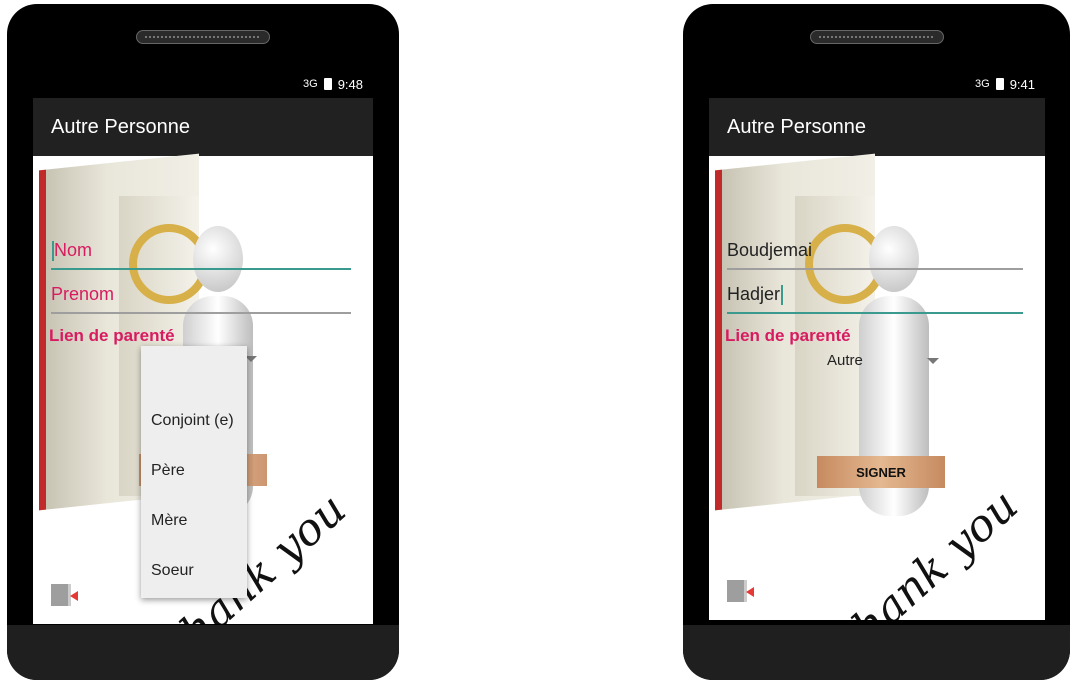 Image resolution: width=1072 pixels, height=681 pixels. Describe the element at coordinates (770, 250) in the screenshot. I see `nom-value: Boudjemai` at that location.